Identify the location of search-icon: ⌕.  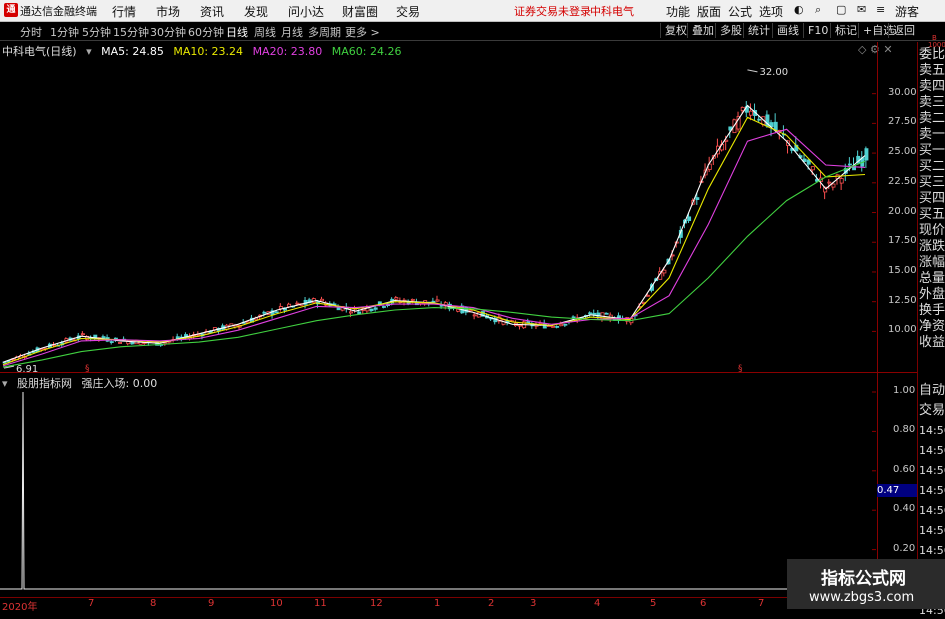
(818, 10).